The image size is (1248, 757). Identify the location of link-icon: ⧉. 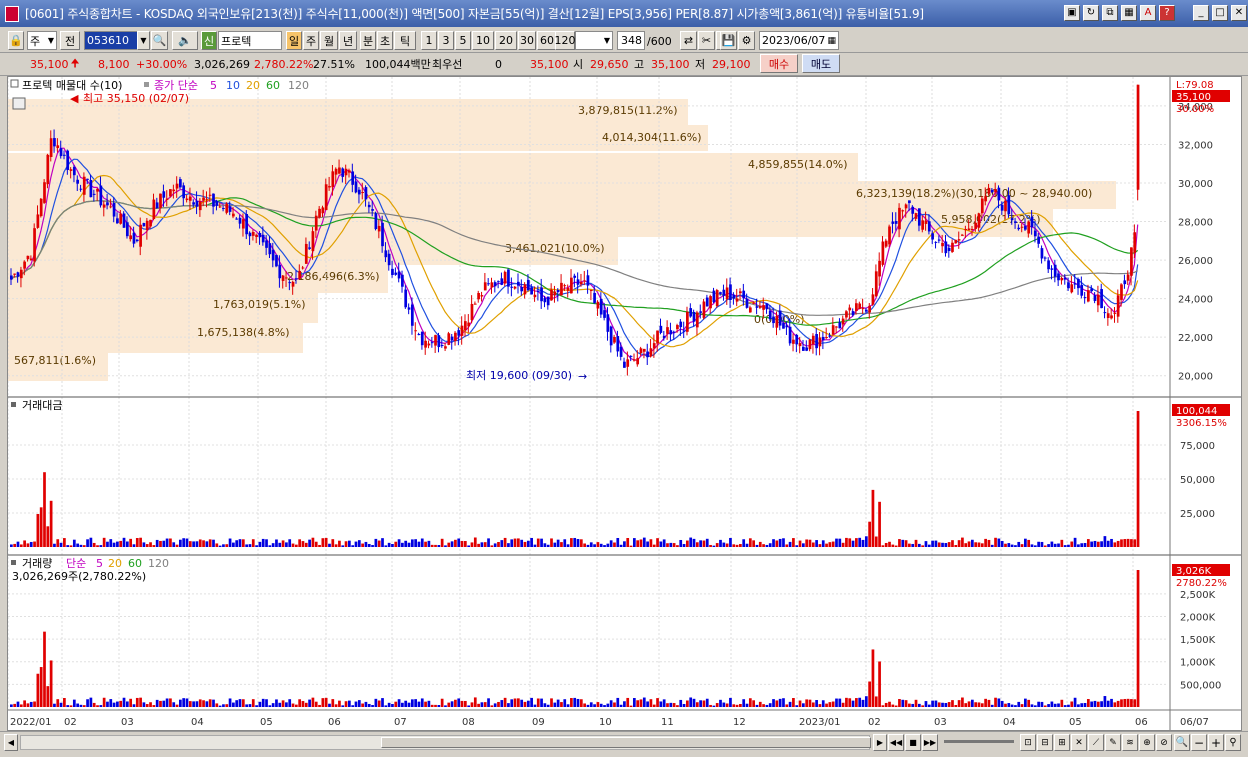
(1110, 13).